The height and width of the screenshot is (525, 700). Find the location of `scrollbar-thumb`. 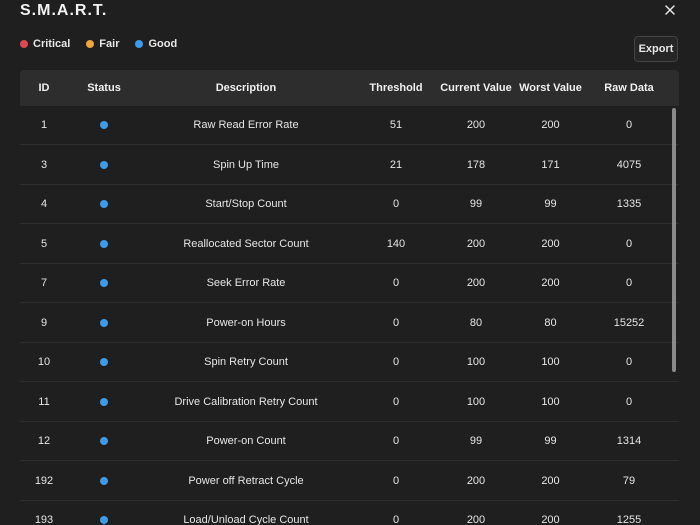

scrollbar-thumb is located at coordinates (674, 240).